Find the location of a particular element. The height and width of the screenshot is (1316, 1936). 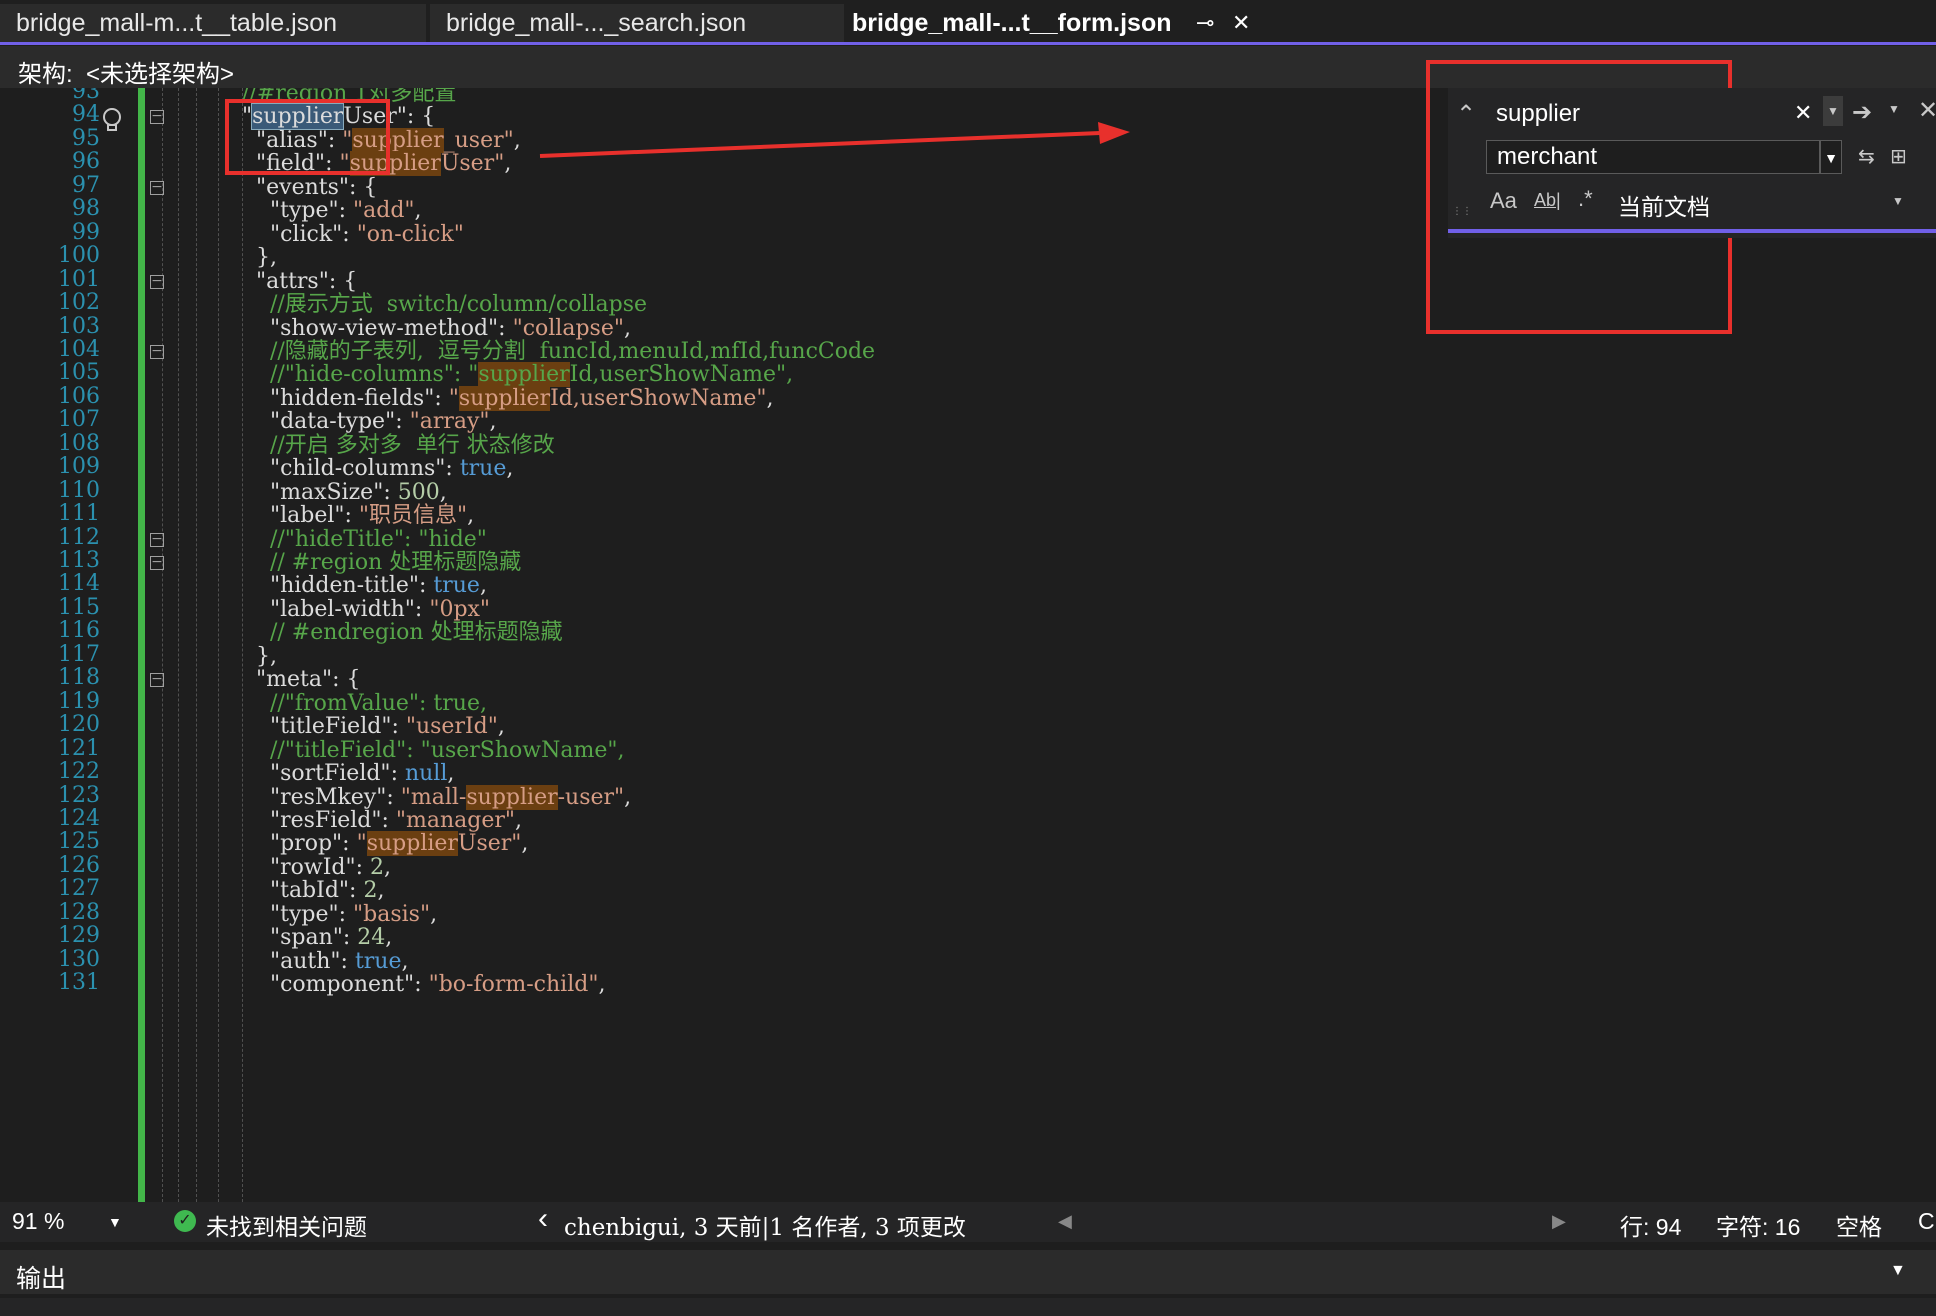

tab-table-json: bridge_mall-m...t__table.json is located at coordinates (213, 23).